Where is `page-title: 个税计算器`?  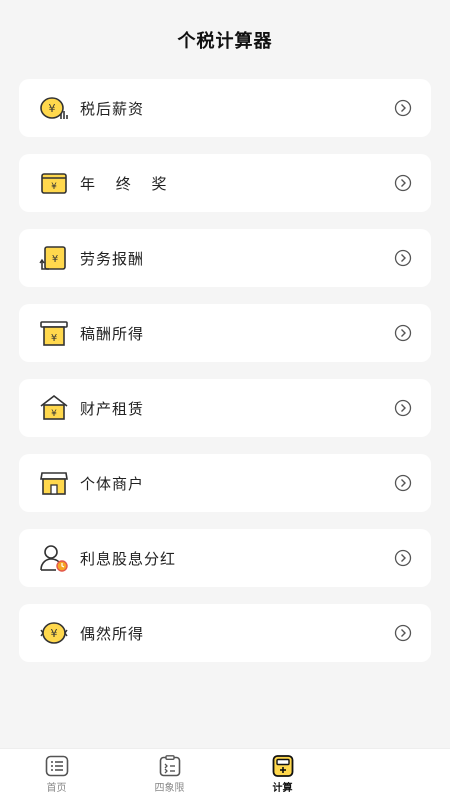 page-title: 个税计算器 is located at coordinates (225, 41).